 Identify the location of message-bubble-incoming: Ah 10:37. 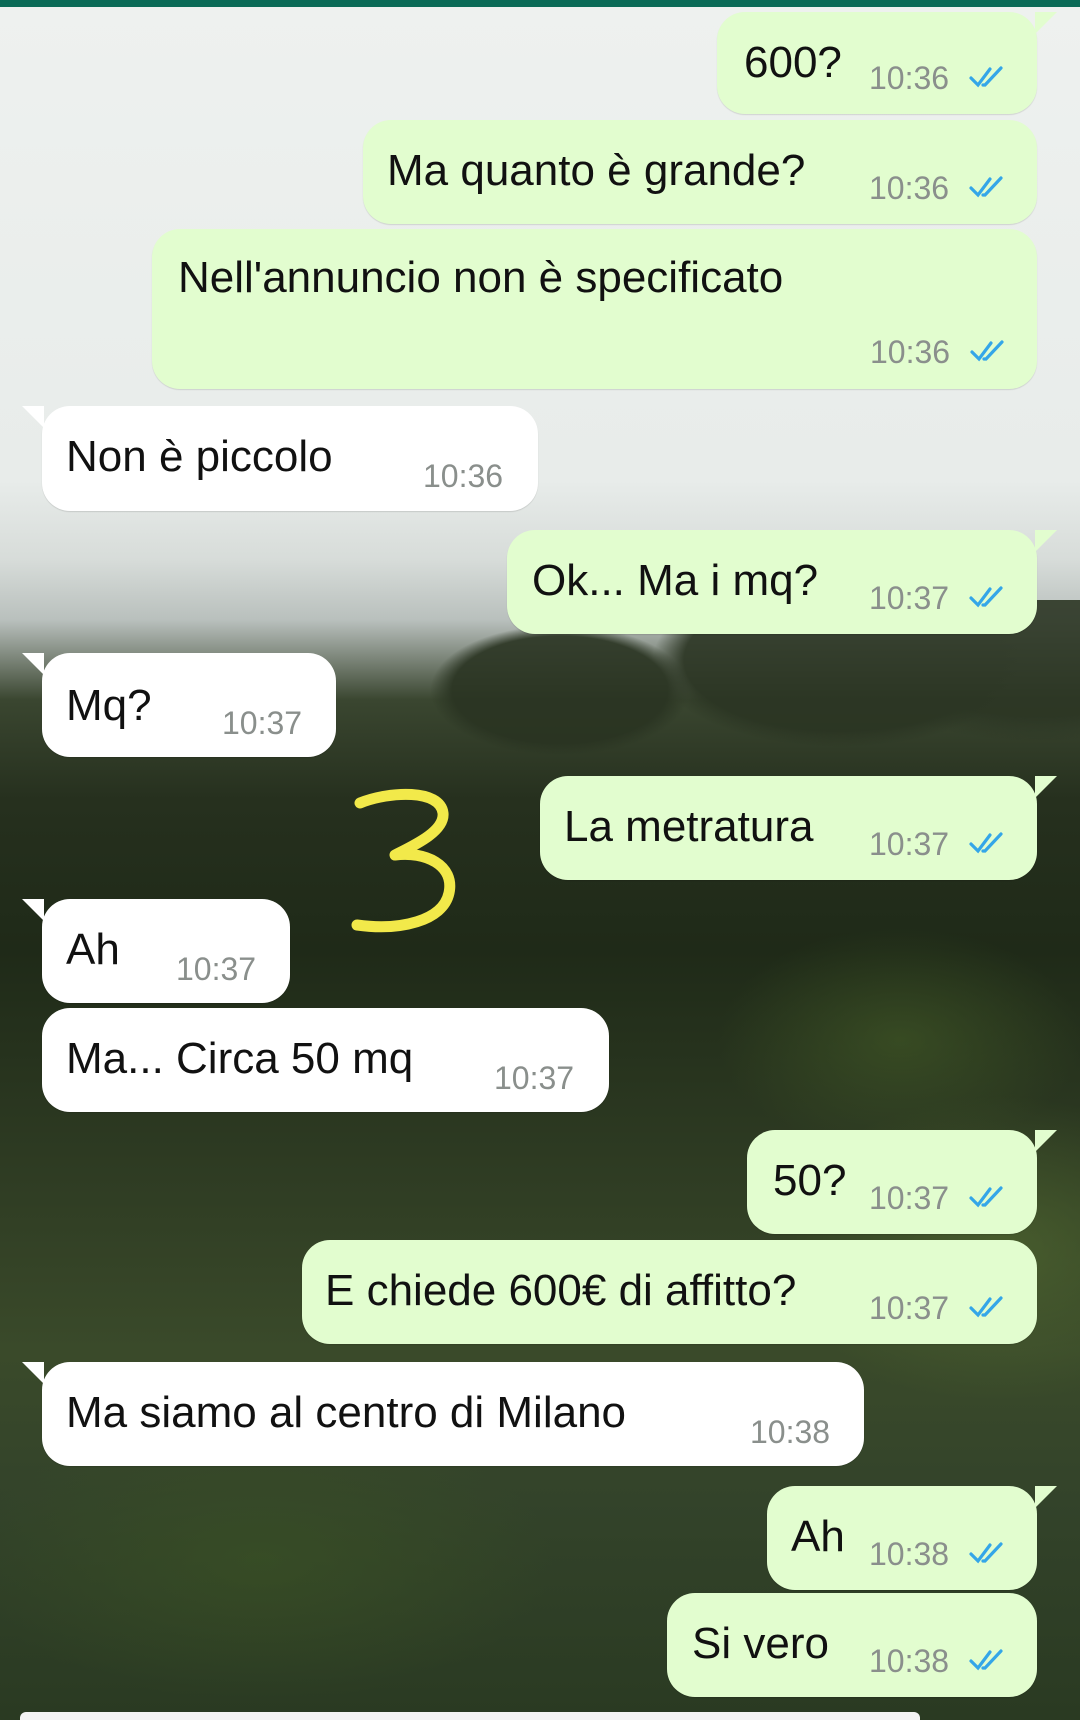
(156, 951).